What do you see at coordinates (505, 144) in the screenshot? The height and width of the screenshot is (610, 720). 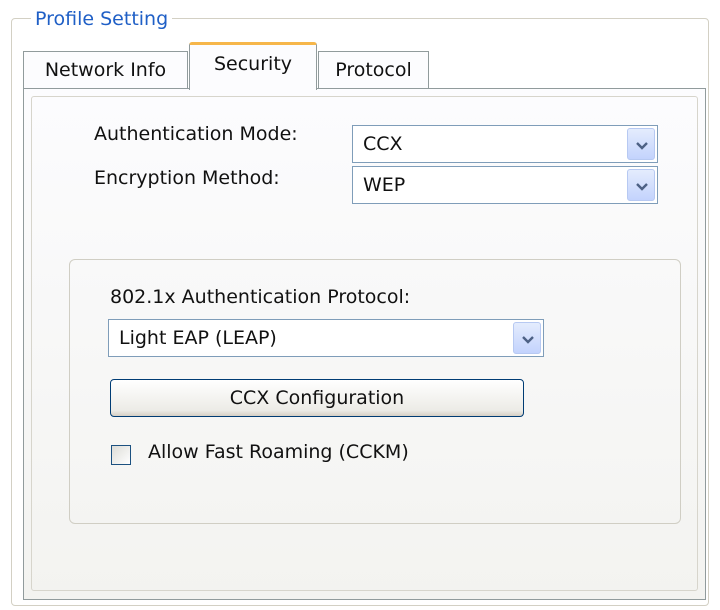 I see `auth-mode-select: CCX` at bounding box center [505, 144].